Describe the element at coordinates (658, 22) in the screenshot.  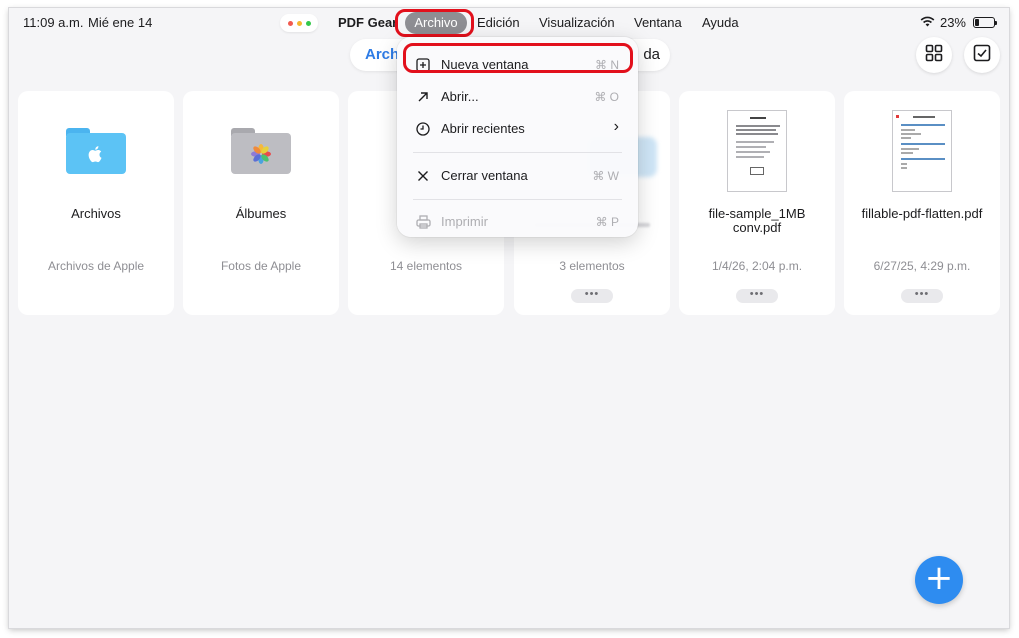
I see `menu-ventana: Ventana` at that location.